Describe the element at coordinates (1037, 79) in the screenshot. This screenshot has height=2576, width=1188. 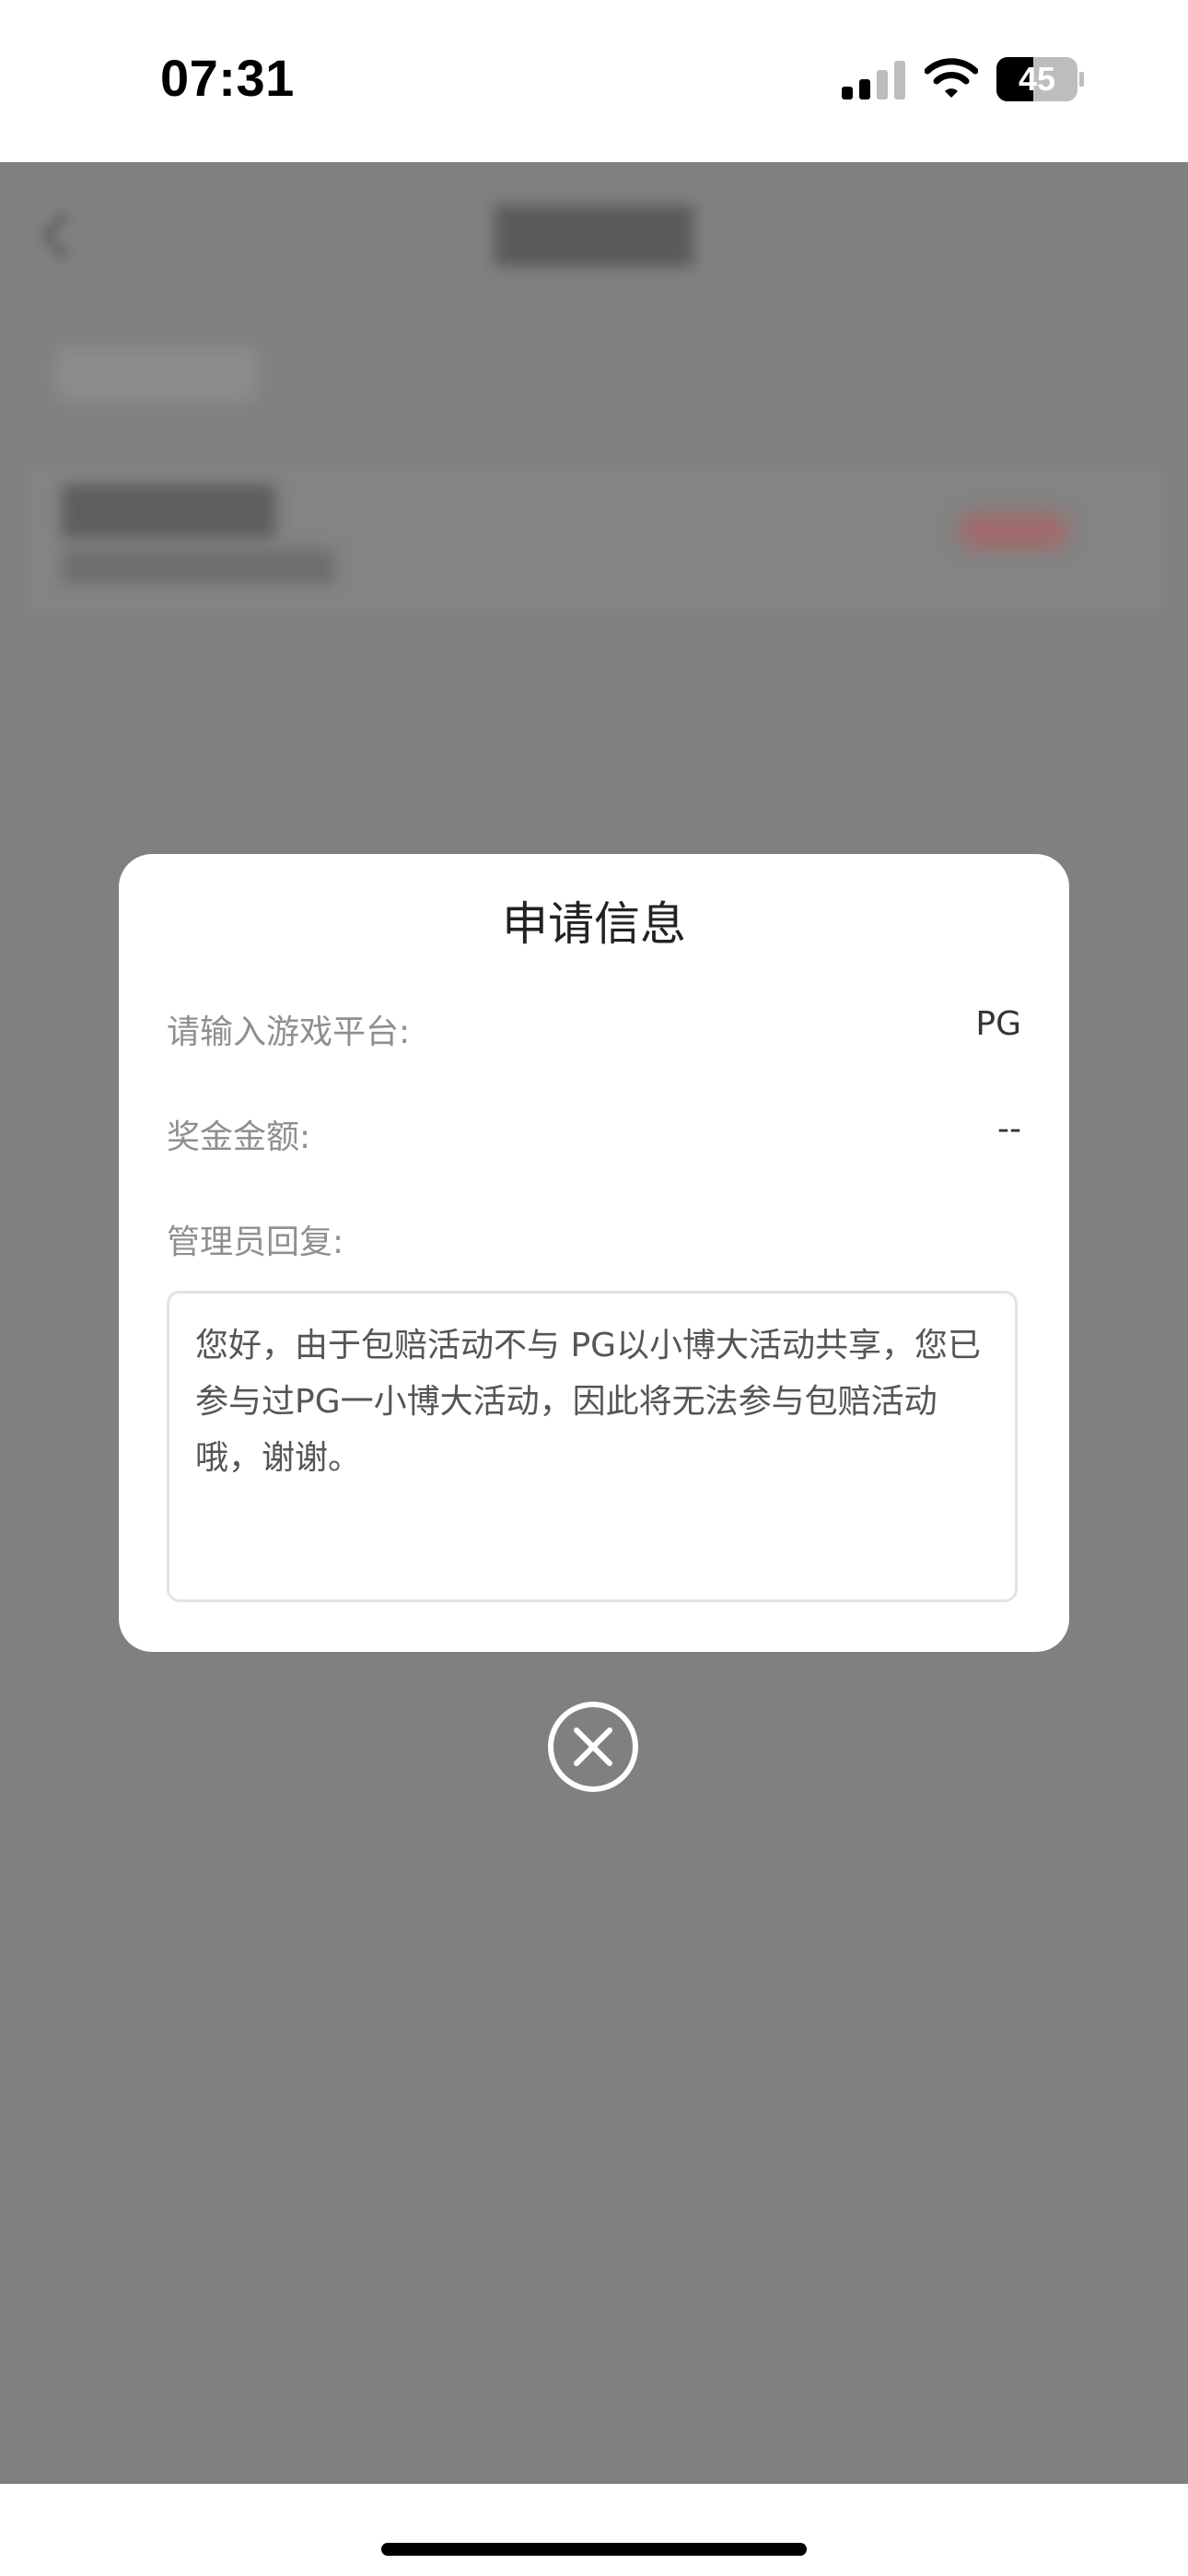
I see `battery-level: 45` at that location.